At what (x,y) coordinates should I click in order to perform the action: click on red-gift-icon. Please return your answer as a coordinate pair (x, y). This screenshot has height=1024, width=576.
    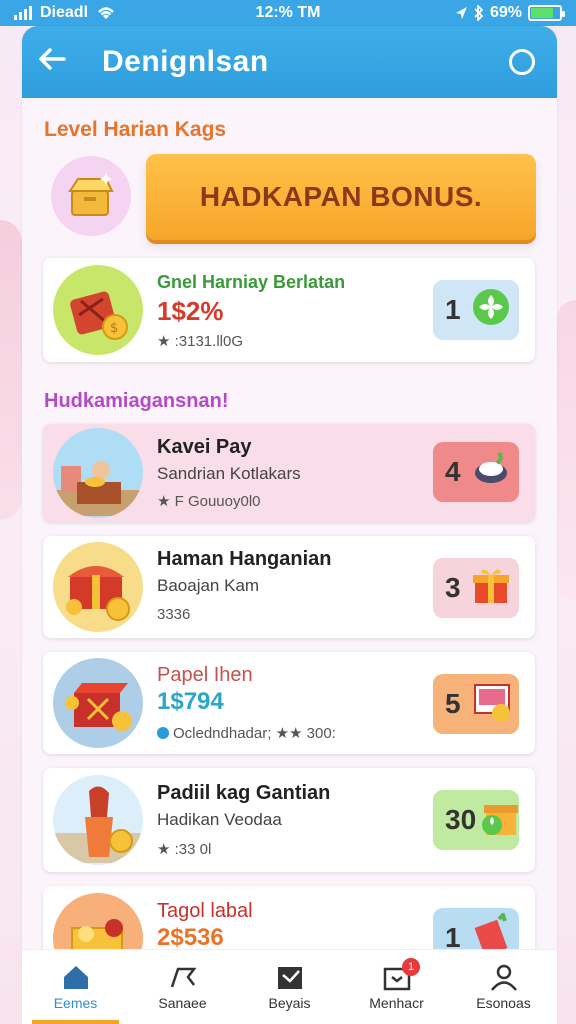
    Looking at the image, I should click on (98, 703).